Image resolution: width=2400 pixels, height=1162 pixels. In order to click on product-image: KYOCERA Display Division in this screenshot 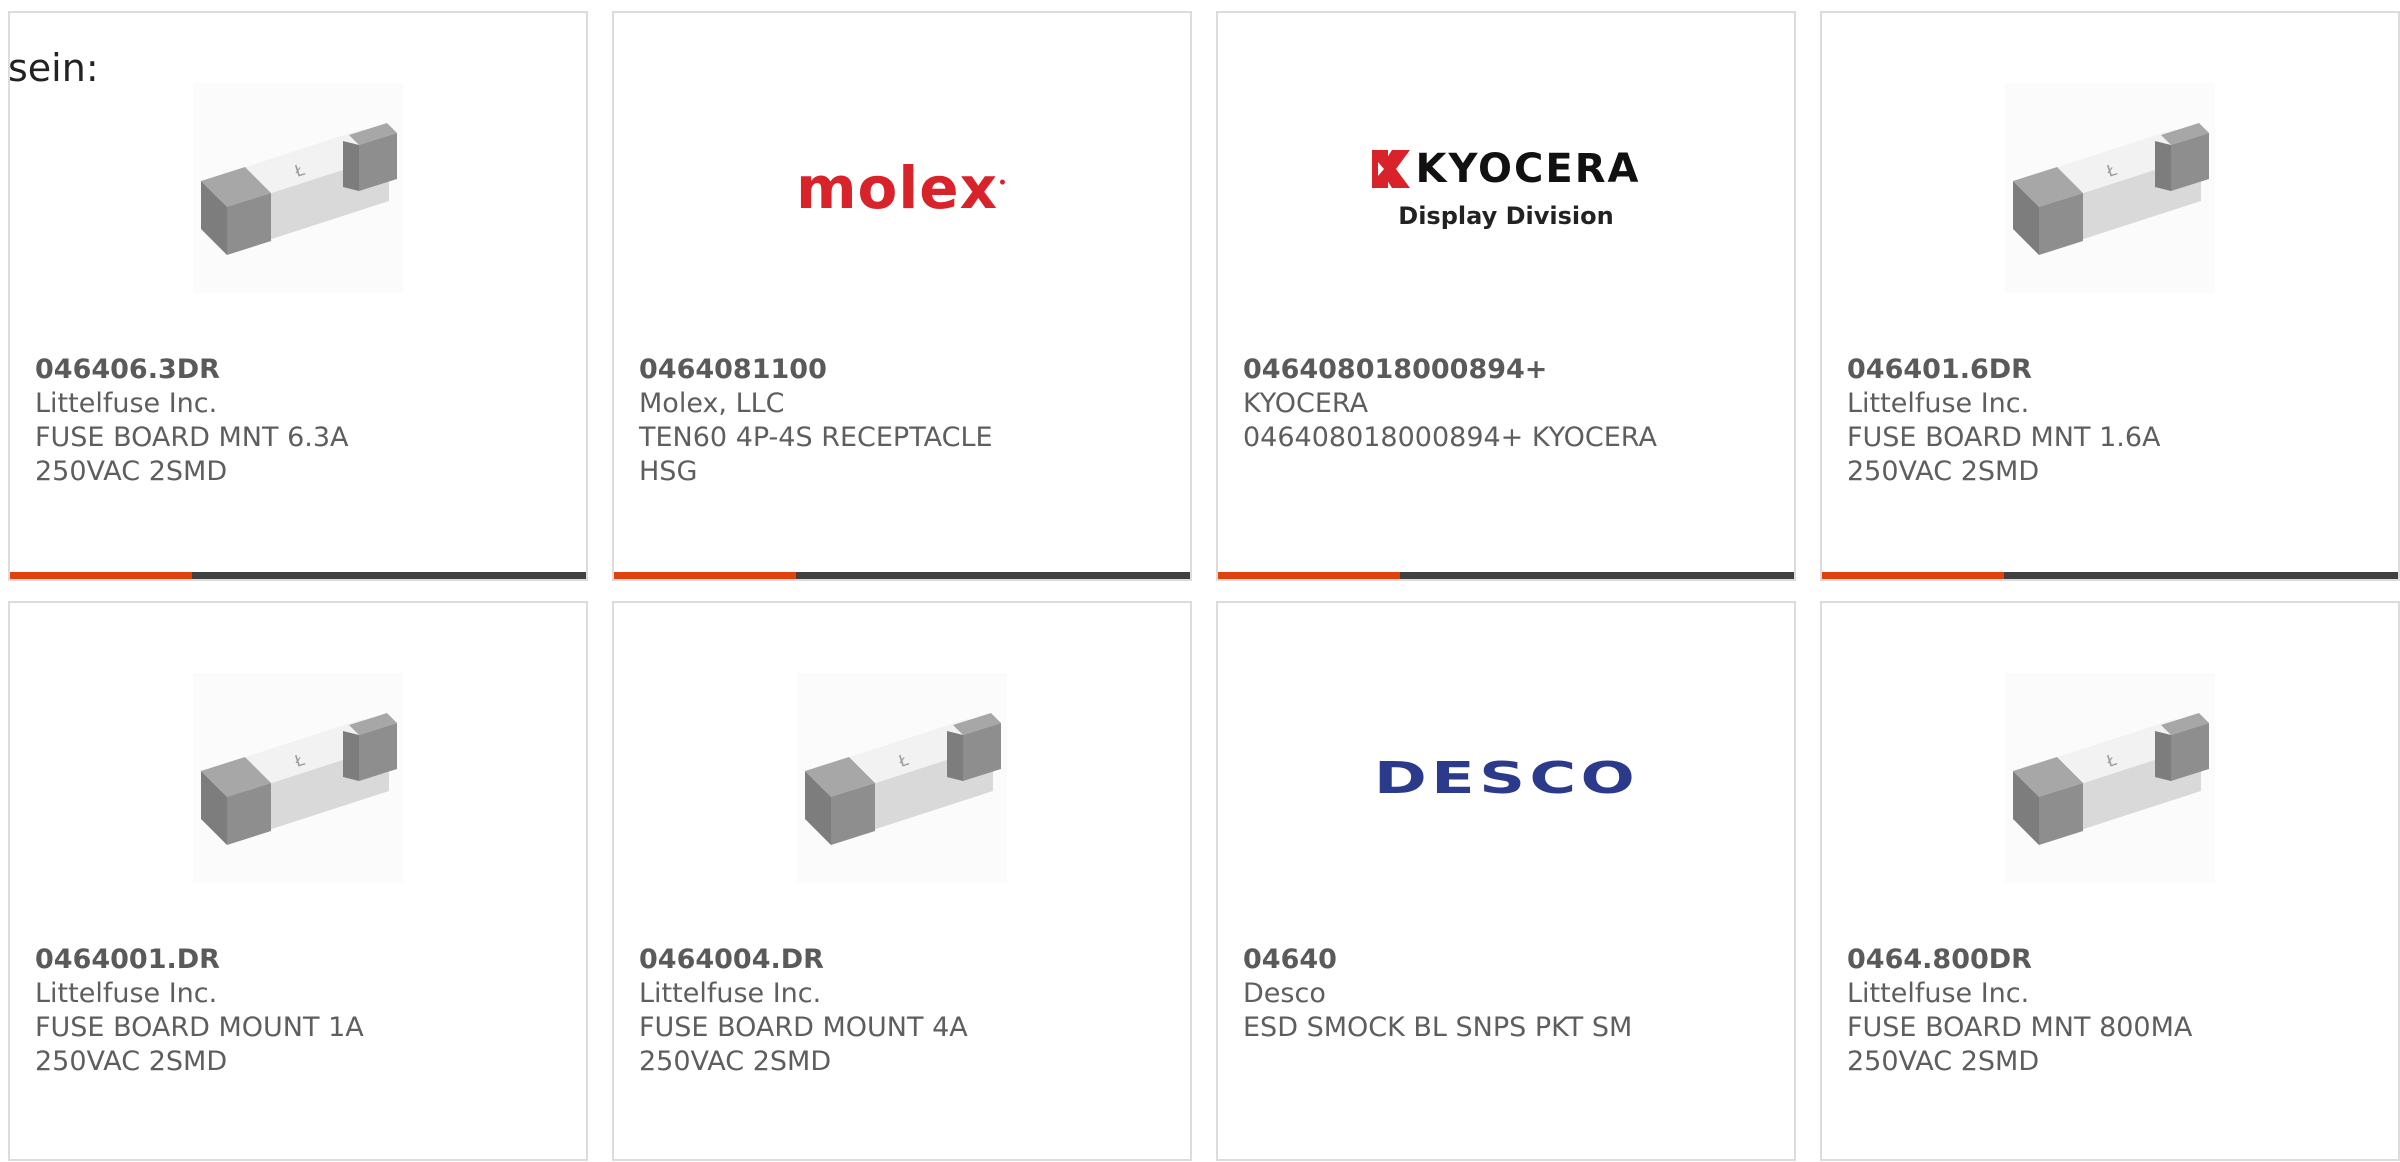, I will do `click(1506, 188)`.